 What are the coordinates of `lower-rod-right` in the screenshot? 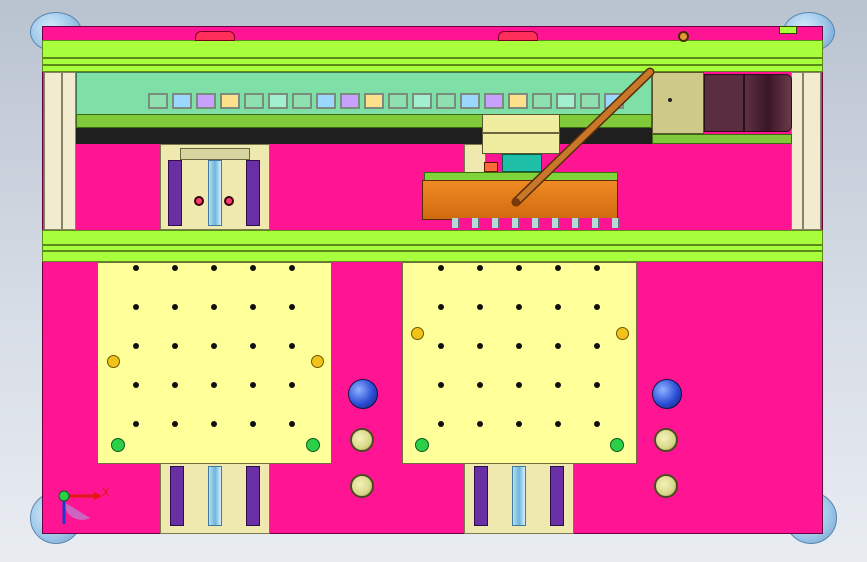 It's located at (519, 496).